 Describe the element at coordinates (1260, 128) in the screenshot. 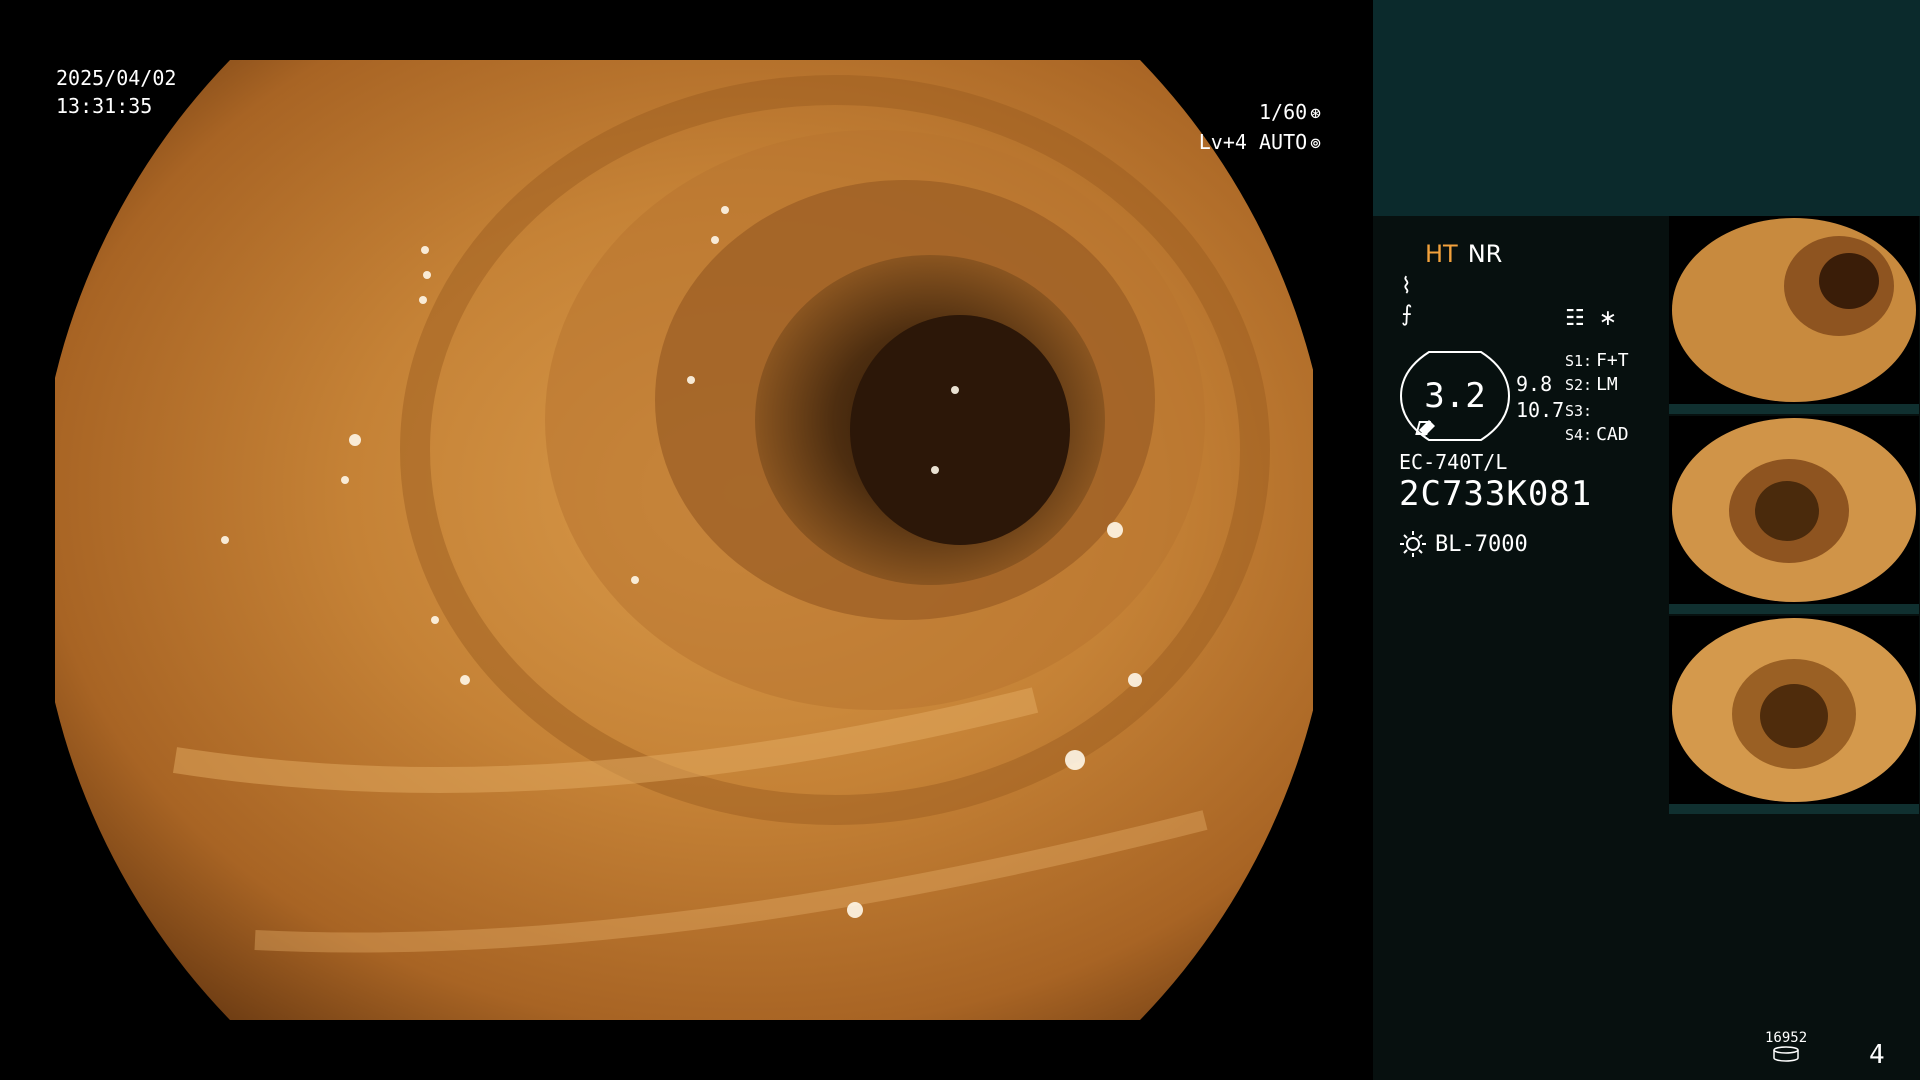

I see `exposure-readout: 1/60 ⊛ Lv+4 AUTO ⊚` at that location.